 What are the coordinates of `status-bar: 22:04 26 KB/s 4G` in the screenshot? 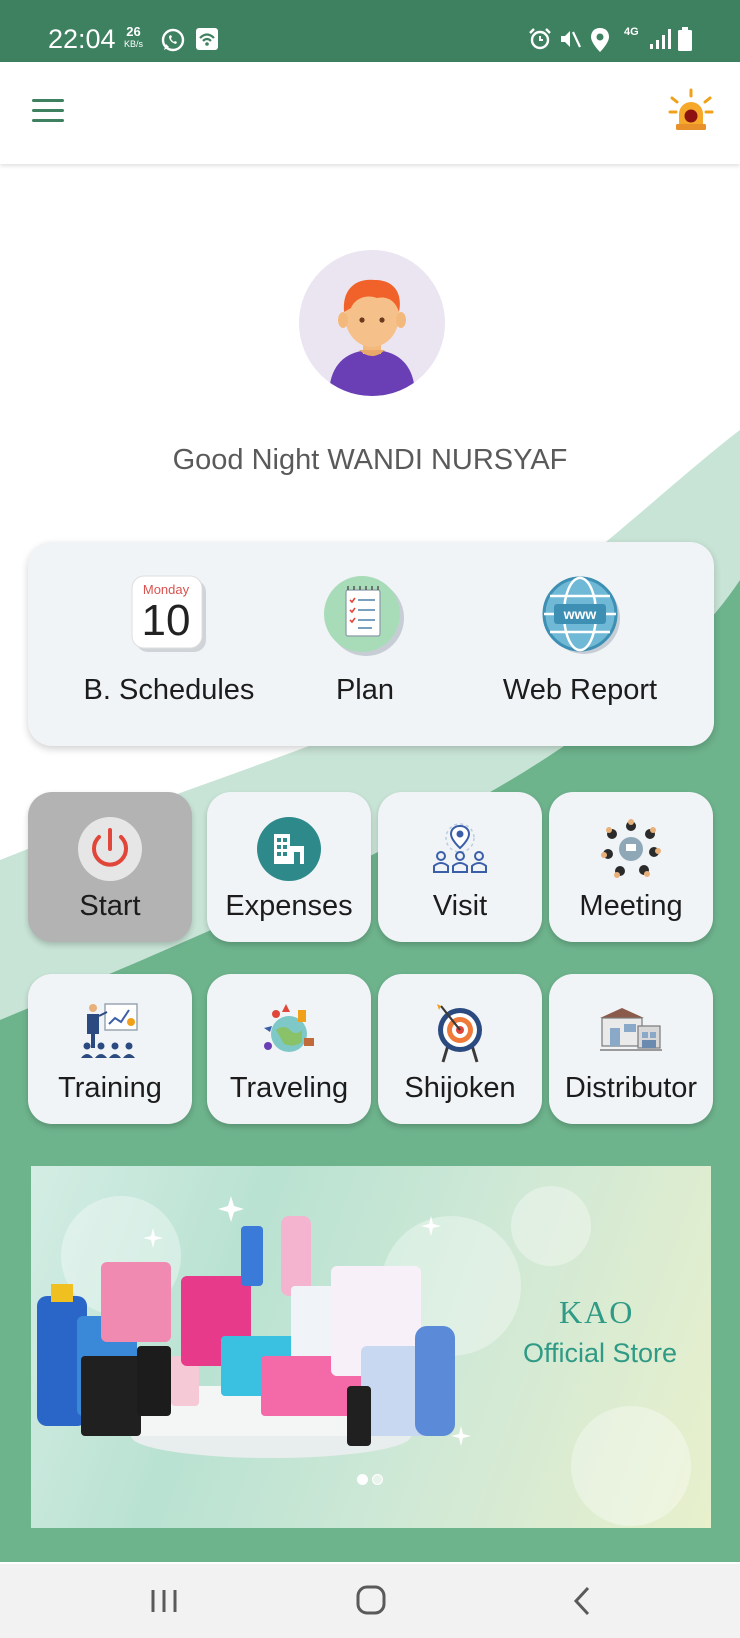 It's located at (370, 31).